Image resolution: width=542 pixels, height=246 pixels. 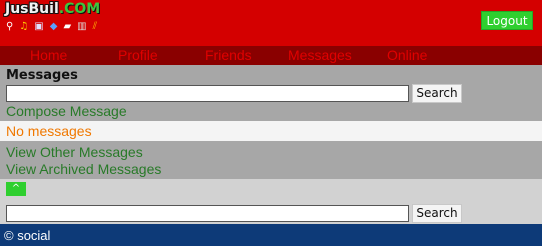 I want to click on chevron-up-icon: ^, so click(x=16, y=188).